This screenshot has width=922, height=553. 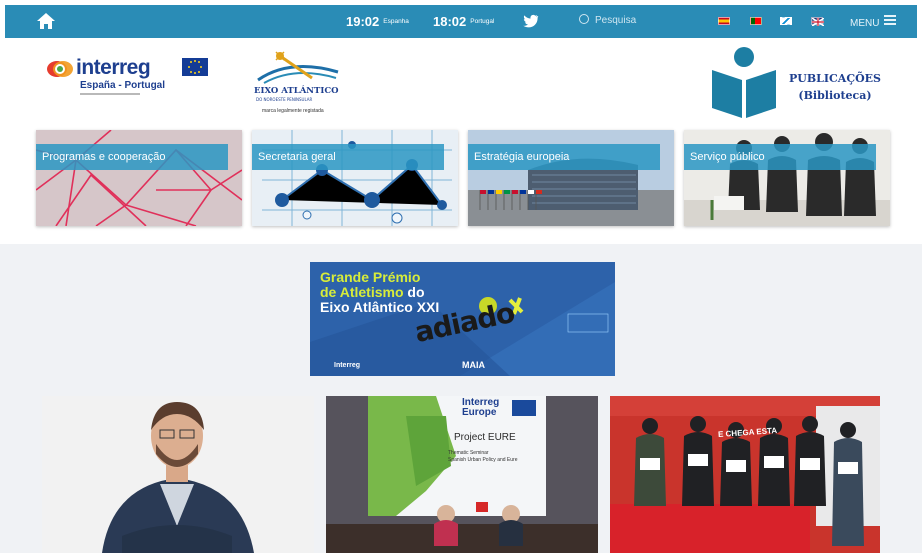 What do you see at coordinates (60, 69) in the screenshot?
I see `interreg-emblem-icon` at bounding box center [60, 69].